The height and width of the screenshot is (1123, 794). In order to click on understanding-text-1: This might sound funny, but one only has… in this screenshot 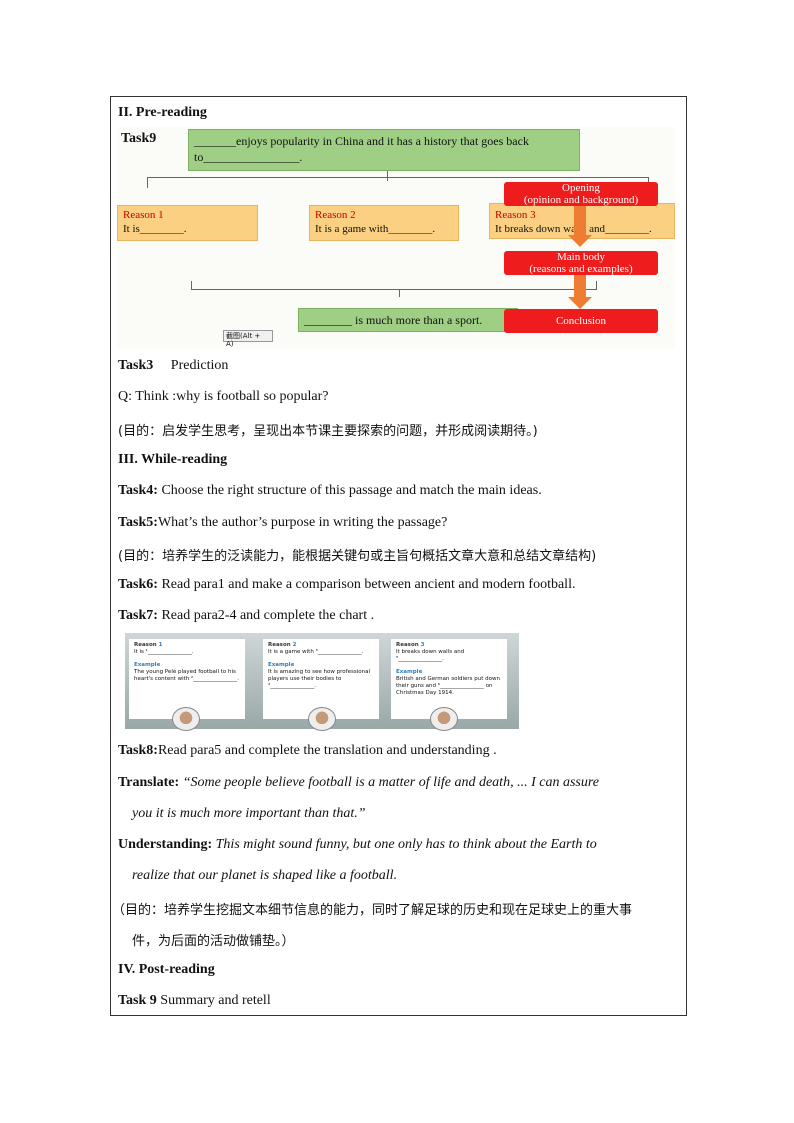, I will do `click(404, 844)`.